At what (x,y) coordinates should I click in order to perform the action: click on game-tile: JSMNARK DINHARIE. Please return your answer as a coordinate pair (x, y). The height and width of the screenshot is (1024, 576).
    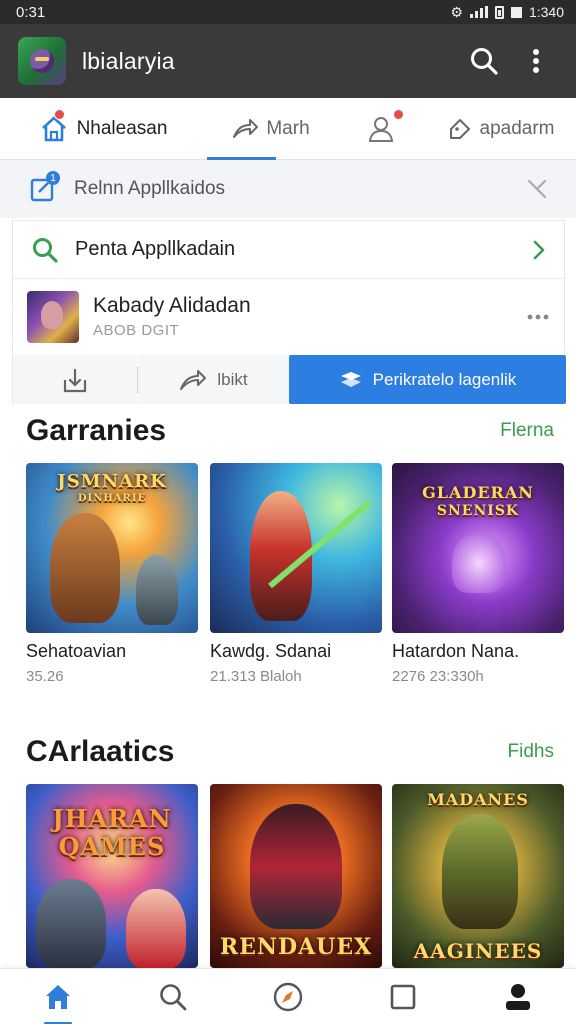
    Looking at the image, I should click on (112, 548).